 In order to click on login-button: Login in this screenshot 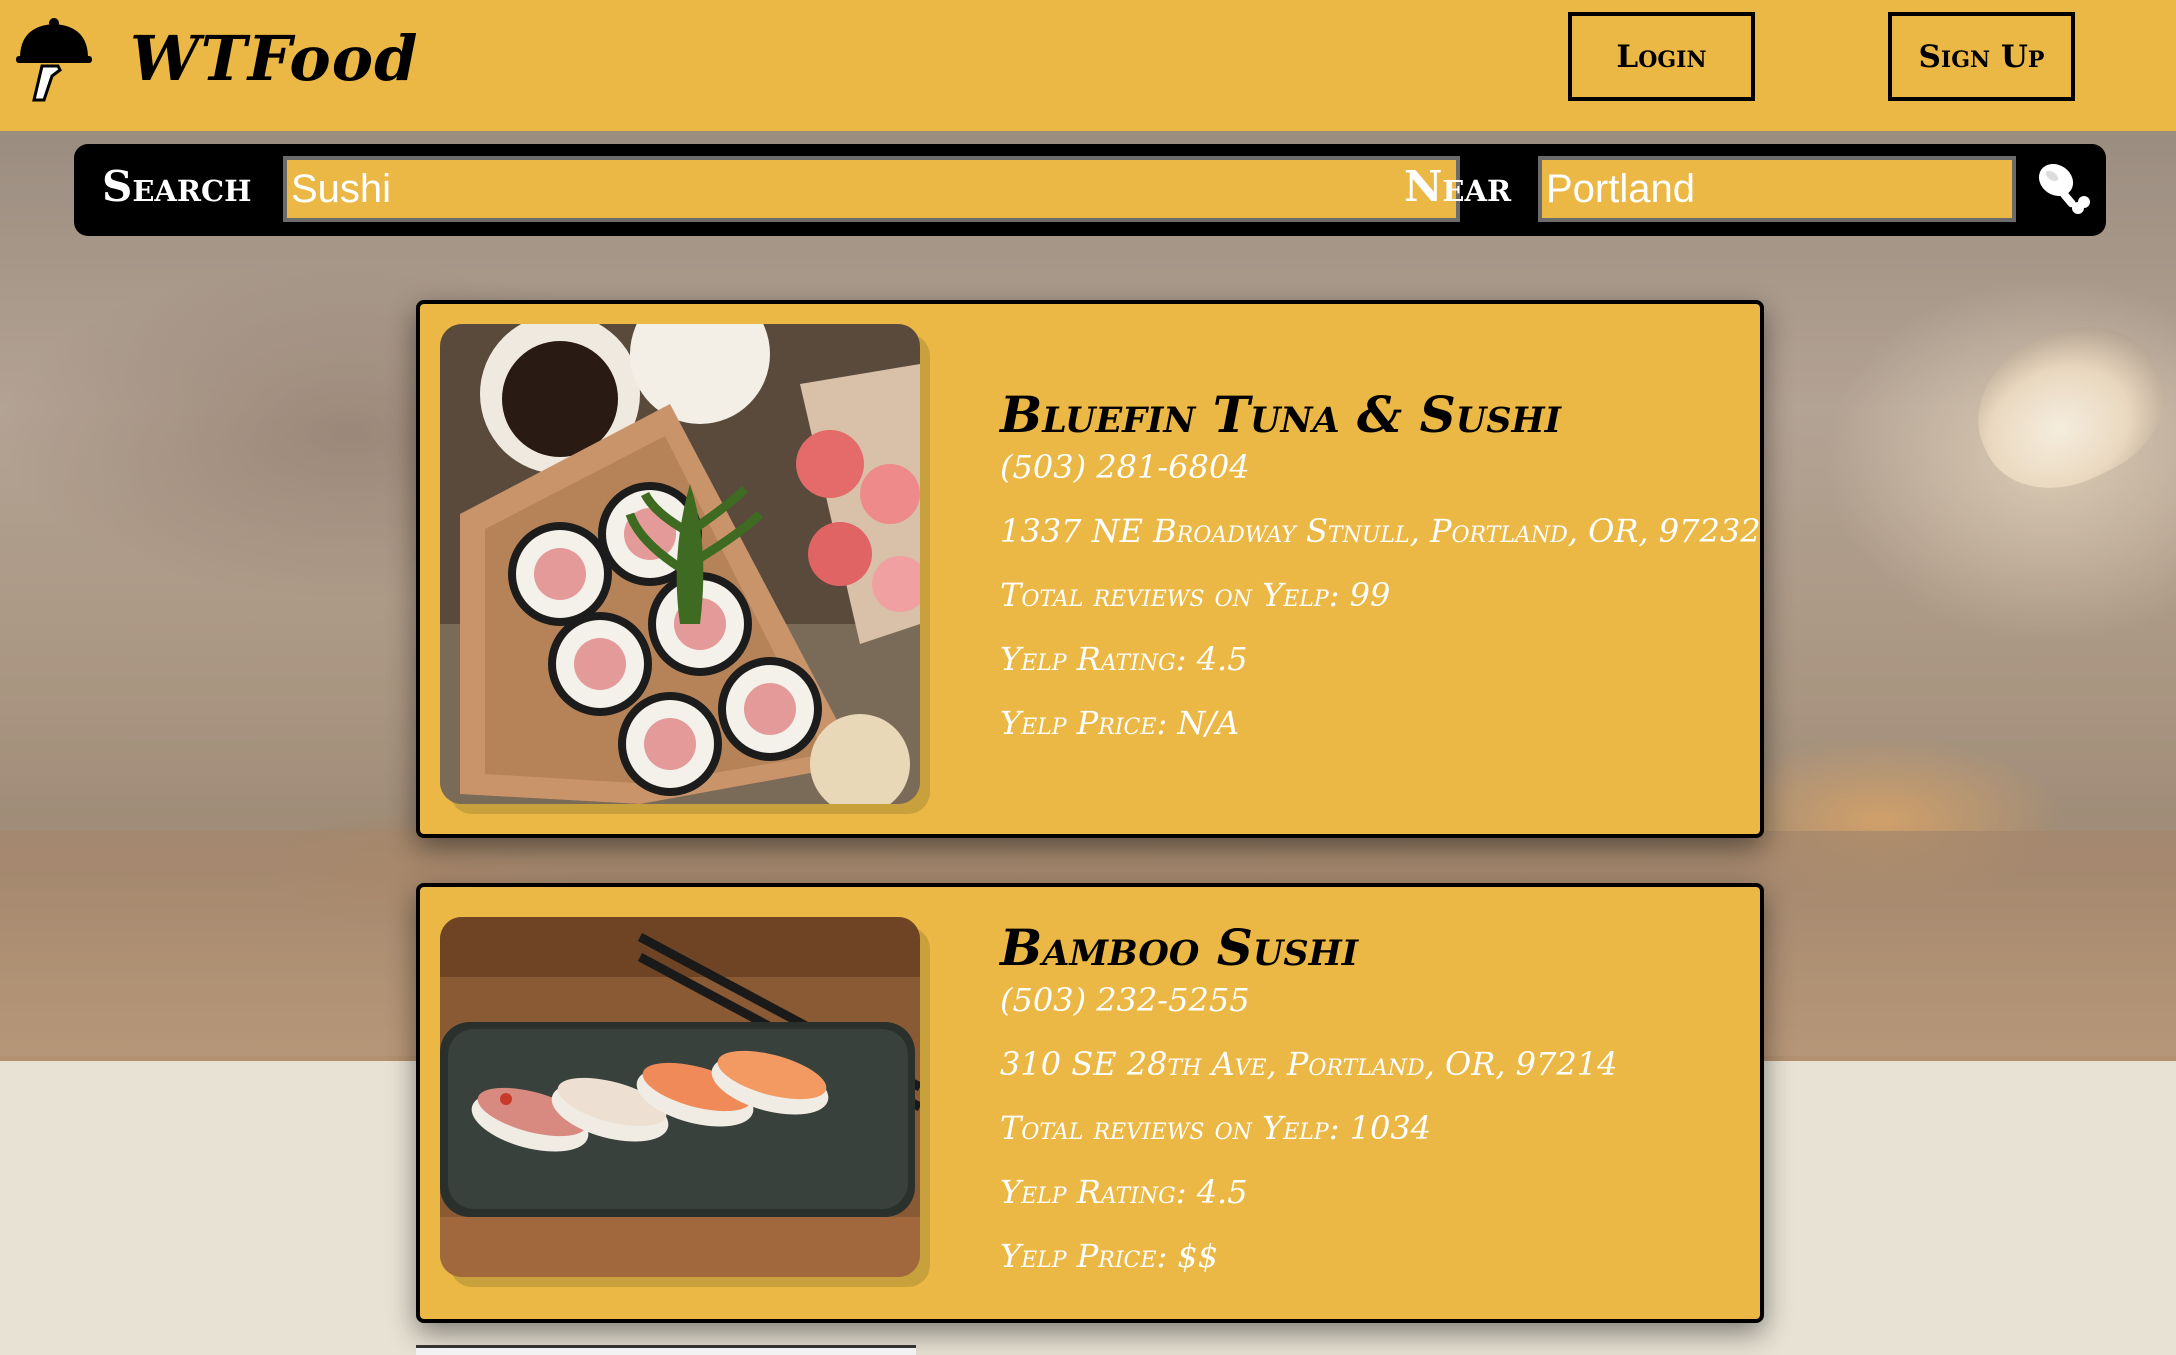, I will do `click(1661, 56)`.